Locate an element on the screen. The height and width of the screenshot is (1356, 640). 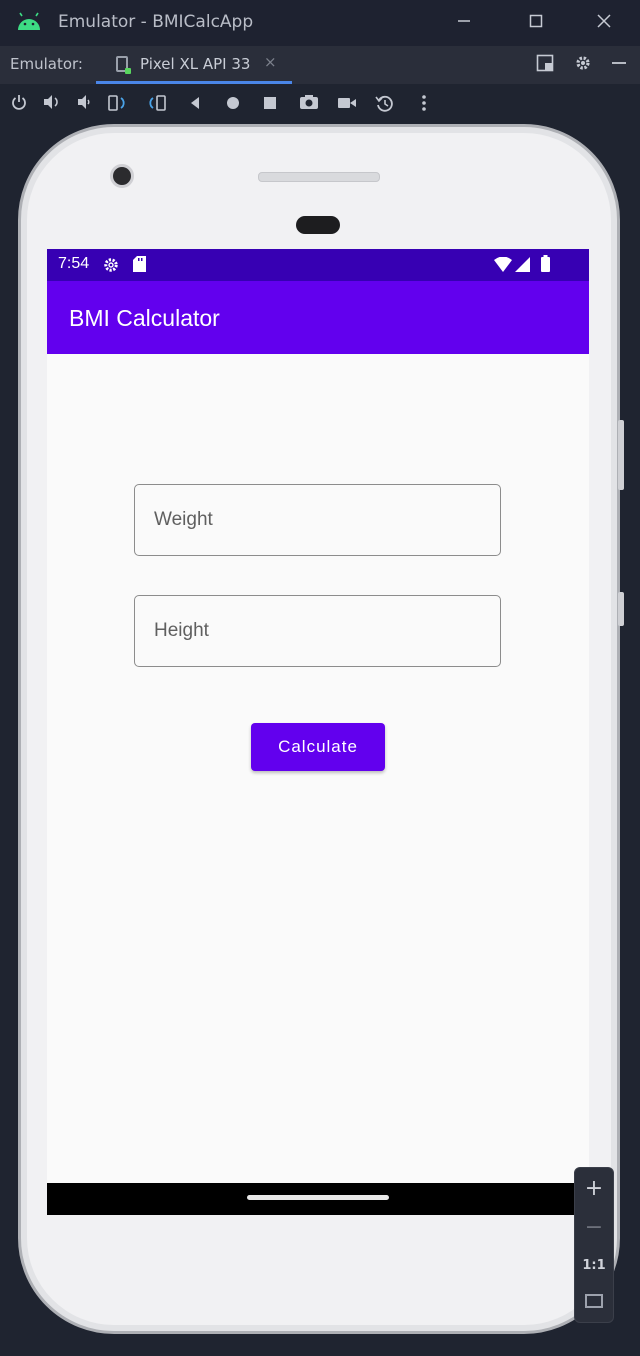
weight-input is located at coordinates (317, 520).